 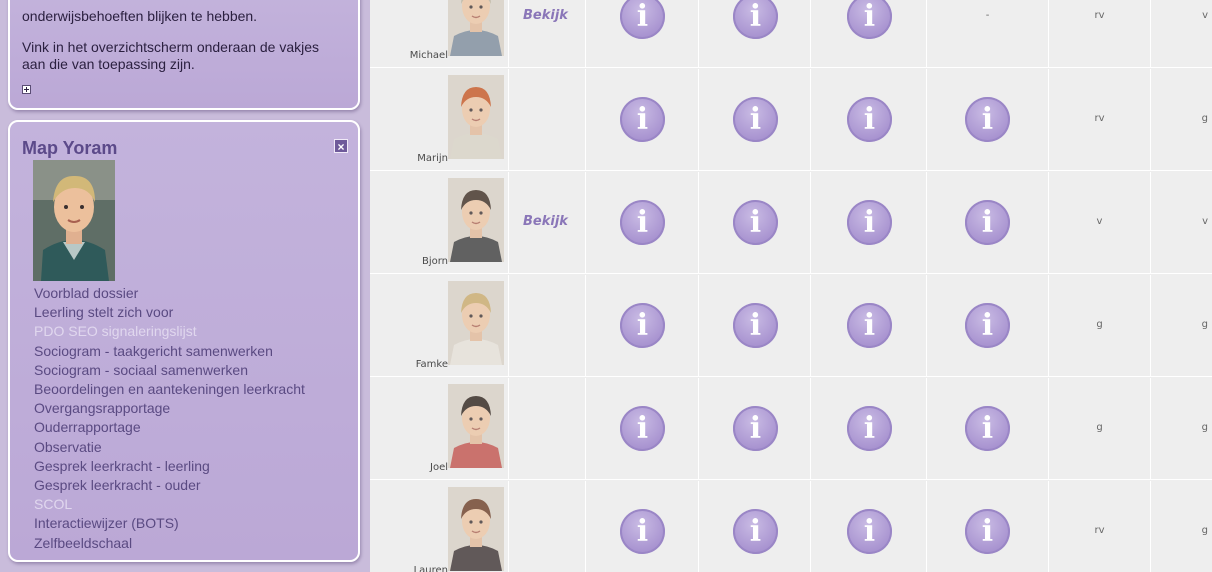 What do you see at coordinates (26, 89) in the screenshot?
I see `expand-icon` at bounding box center [26, 89].